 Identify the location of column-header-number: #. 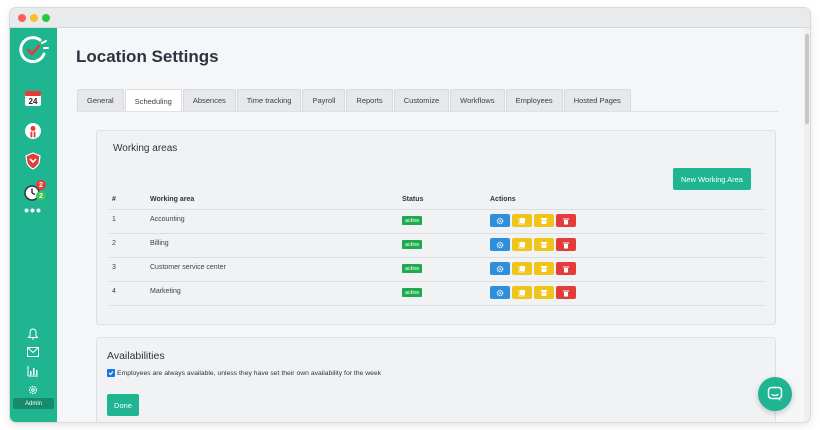
(114, 199).